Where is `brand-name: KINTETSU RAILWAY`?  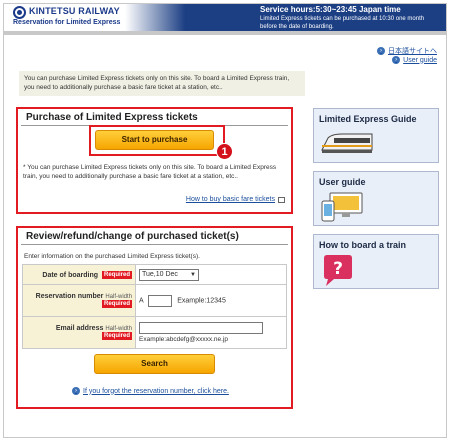
brand-name: KINTETSU RAILWAY is located at coordinates (74, 11).